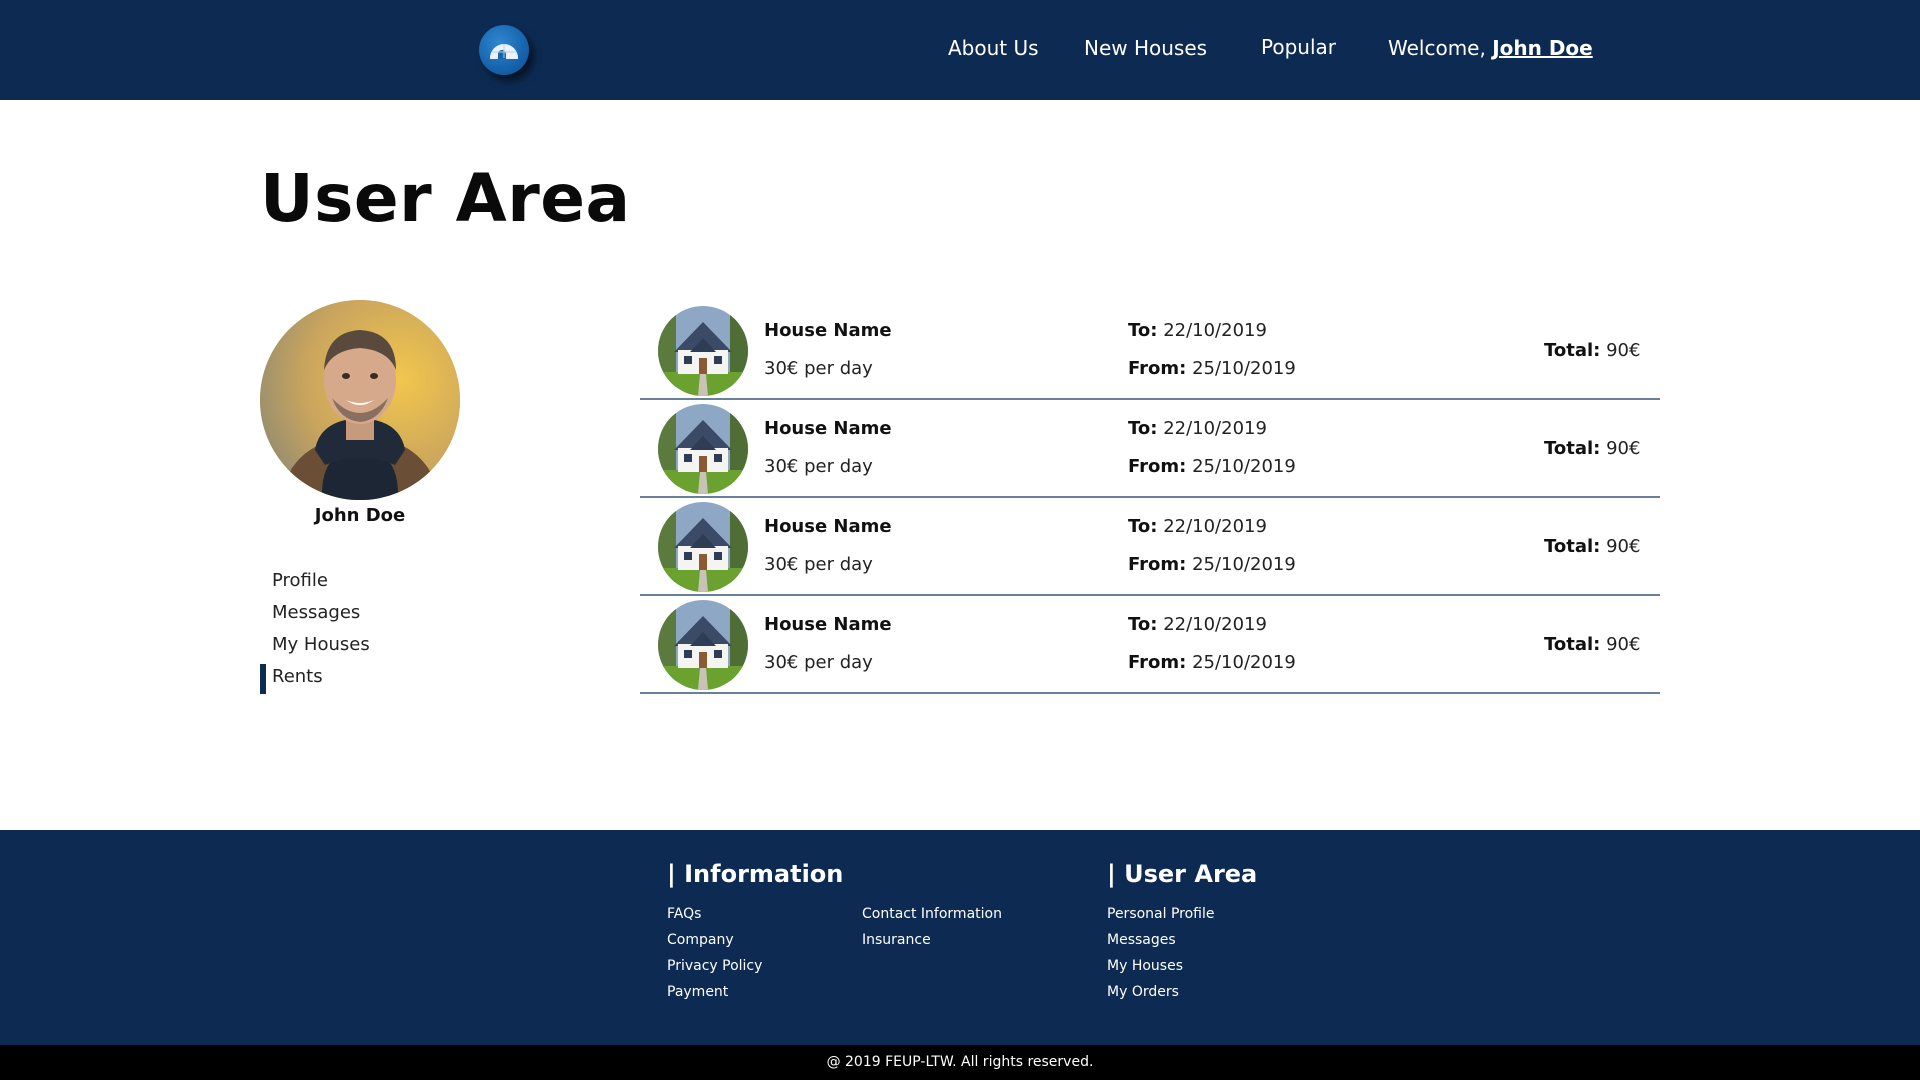 Image resolution: width=1920 pixels, height=1080 pixels. What do you see at coordinates (445, 198) in the screenshot?
I see `page-title: User Area` at bounding box center [445, 198].